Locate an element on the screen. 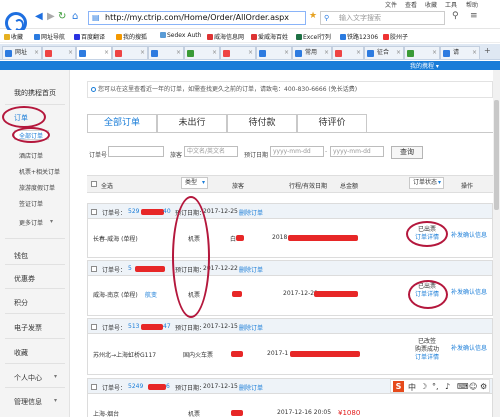 The height and width of the screenshot is (418, 500). sogou-ime-icon: S is located at coordinates (398, 386).